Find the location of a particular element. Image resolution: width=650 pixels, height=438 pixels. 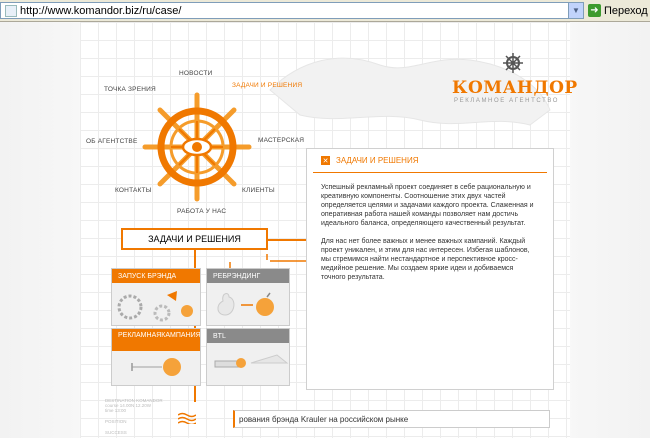

section-title: ЗАДАЧИ И РЕШЕНИЯ is located at coordinates (194, 239).